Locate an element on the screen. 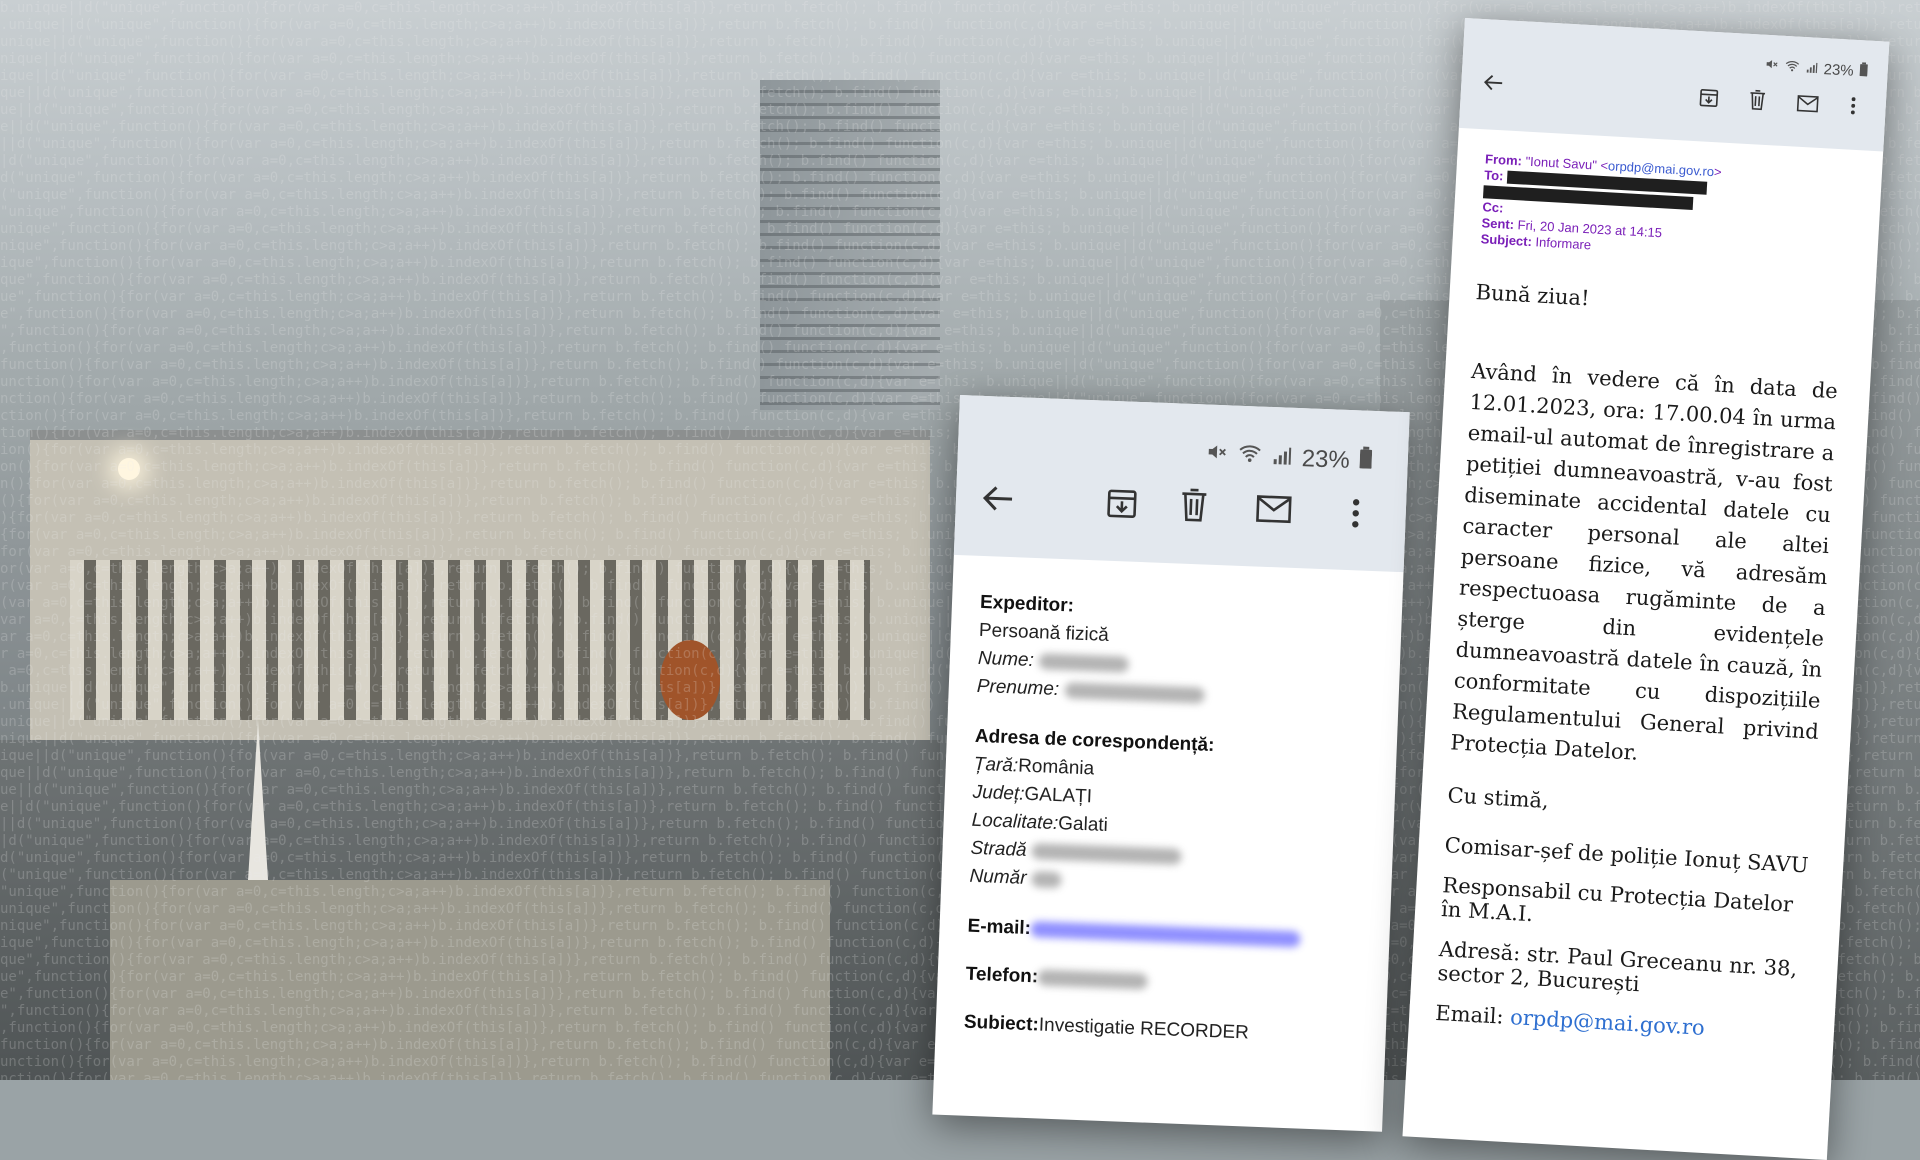 The image size is (1920, 1160). app-header: 23% is located at coordinates (1181, 484).